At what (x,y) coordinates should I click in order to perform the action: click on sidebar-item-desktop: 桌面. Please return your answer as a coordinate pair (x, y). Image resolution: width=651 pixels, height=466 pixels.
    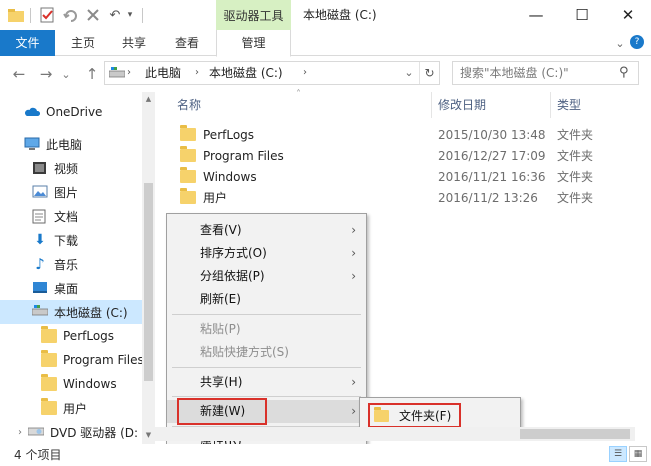
    Looking at the image, I should click on (71, 288).